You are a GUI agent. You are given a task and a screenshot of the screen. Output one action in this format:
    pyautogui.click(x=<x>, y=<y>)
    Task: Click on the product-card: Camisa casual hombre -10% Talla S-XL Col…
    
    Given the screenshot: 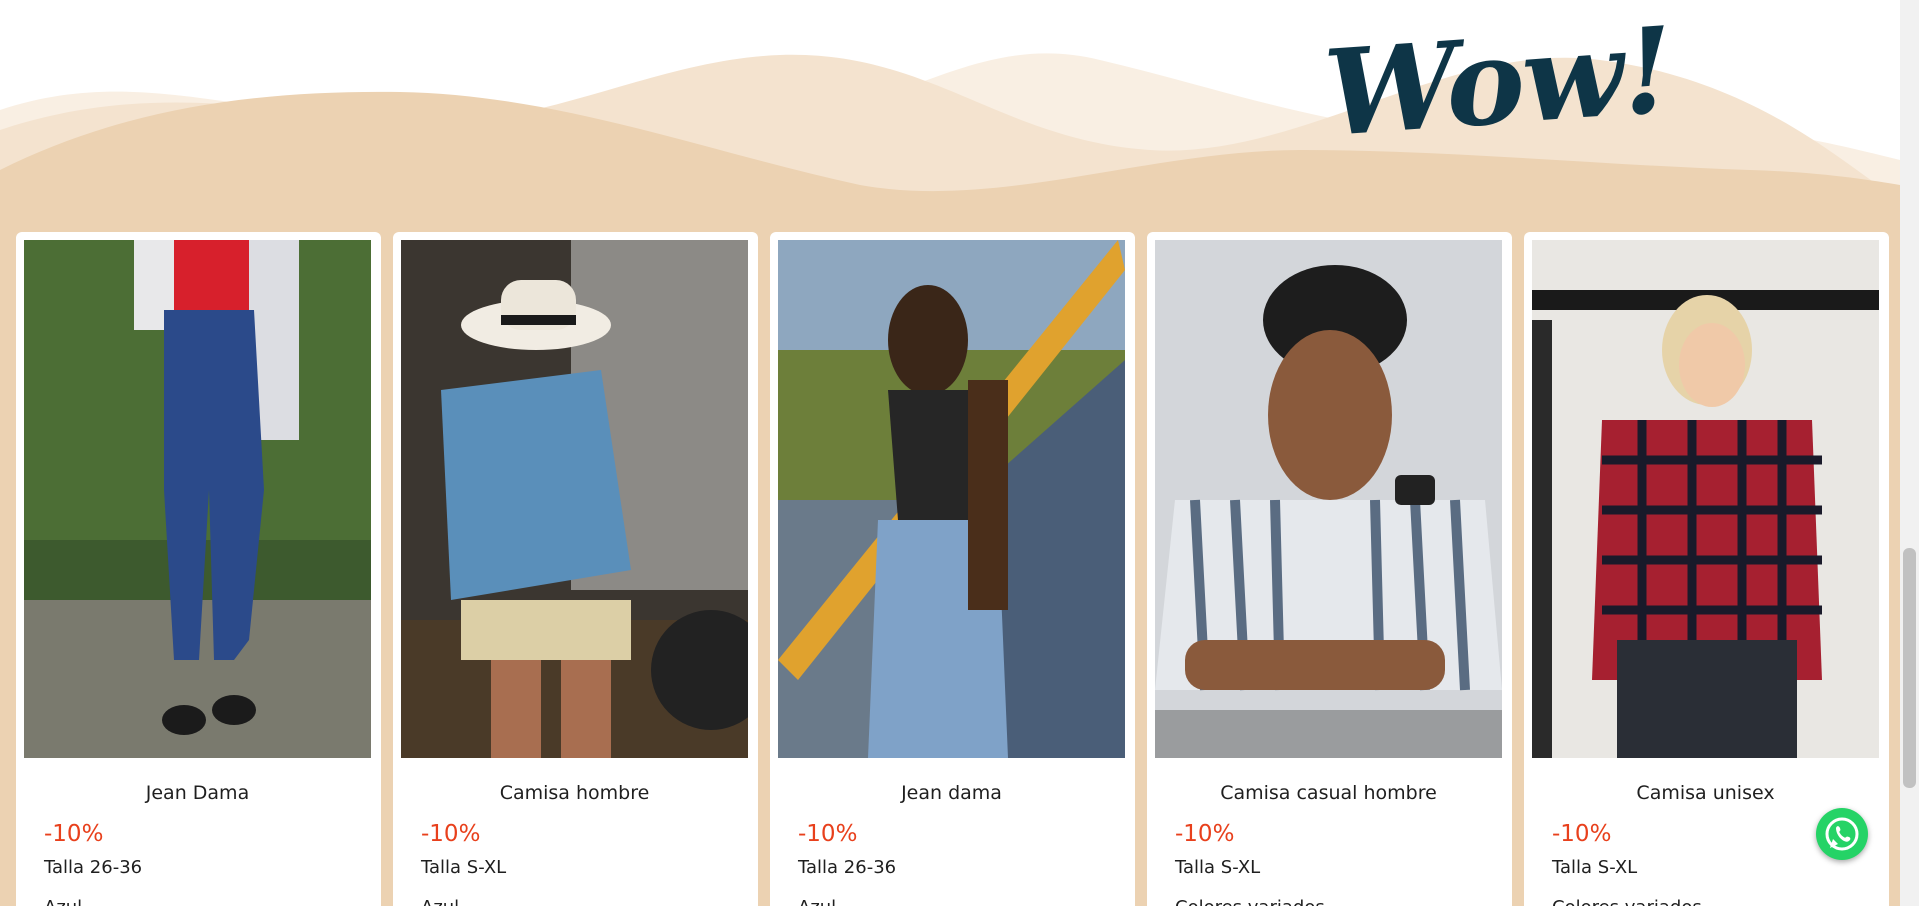 What is the action you would take?
    pyautogui.click(x=1329, y=569)
    